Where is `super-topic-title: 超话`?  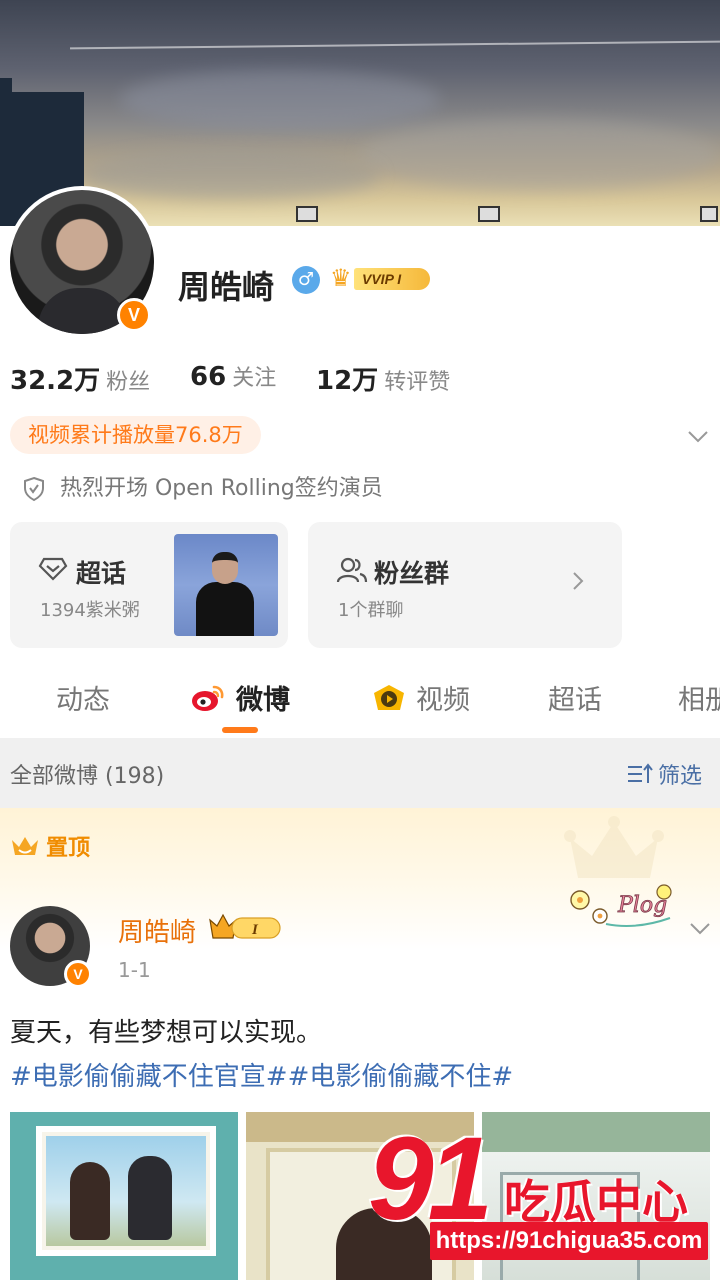
super-topic-title: 超话 is located at coordinates (101, 573).